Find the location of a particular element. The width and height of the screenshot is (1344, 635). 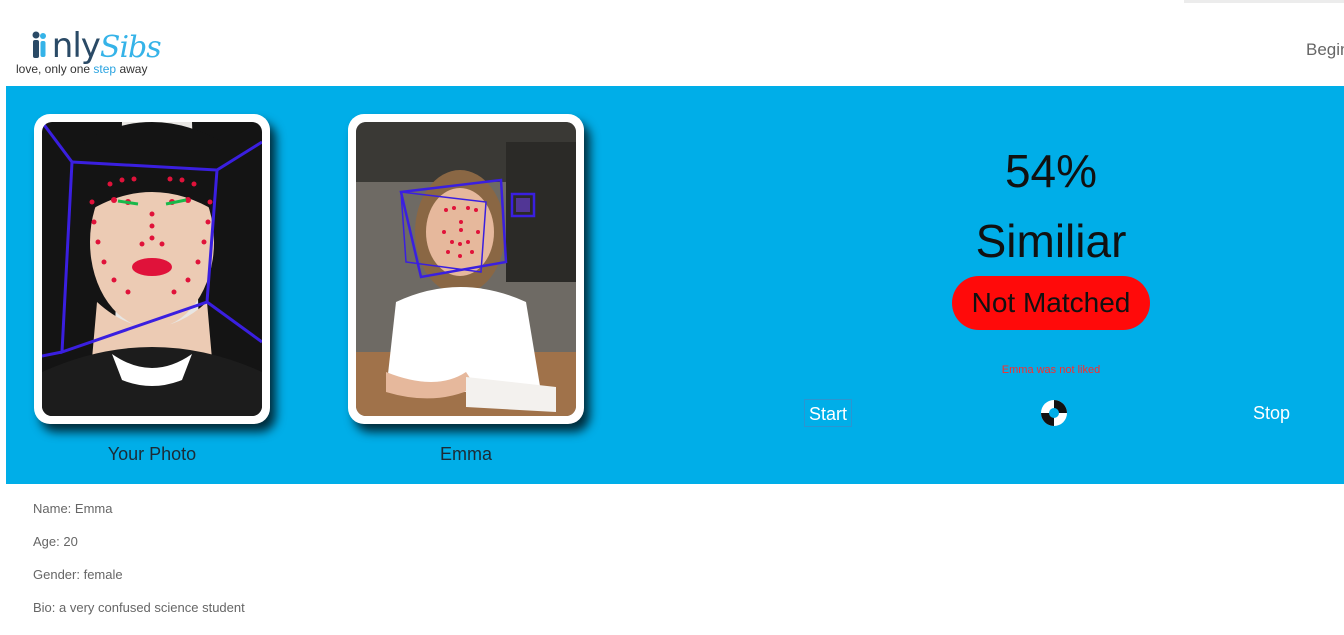

site-logo: OnlySibs love, only one step away is located at coordinates (94, 52).